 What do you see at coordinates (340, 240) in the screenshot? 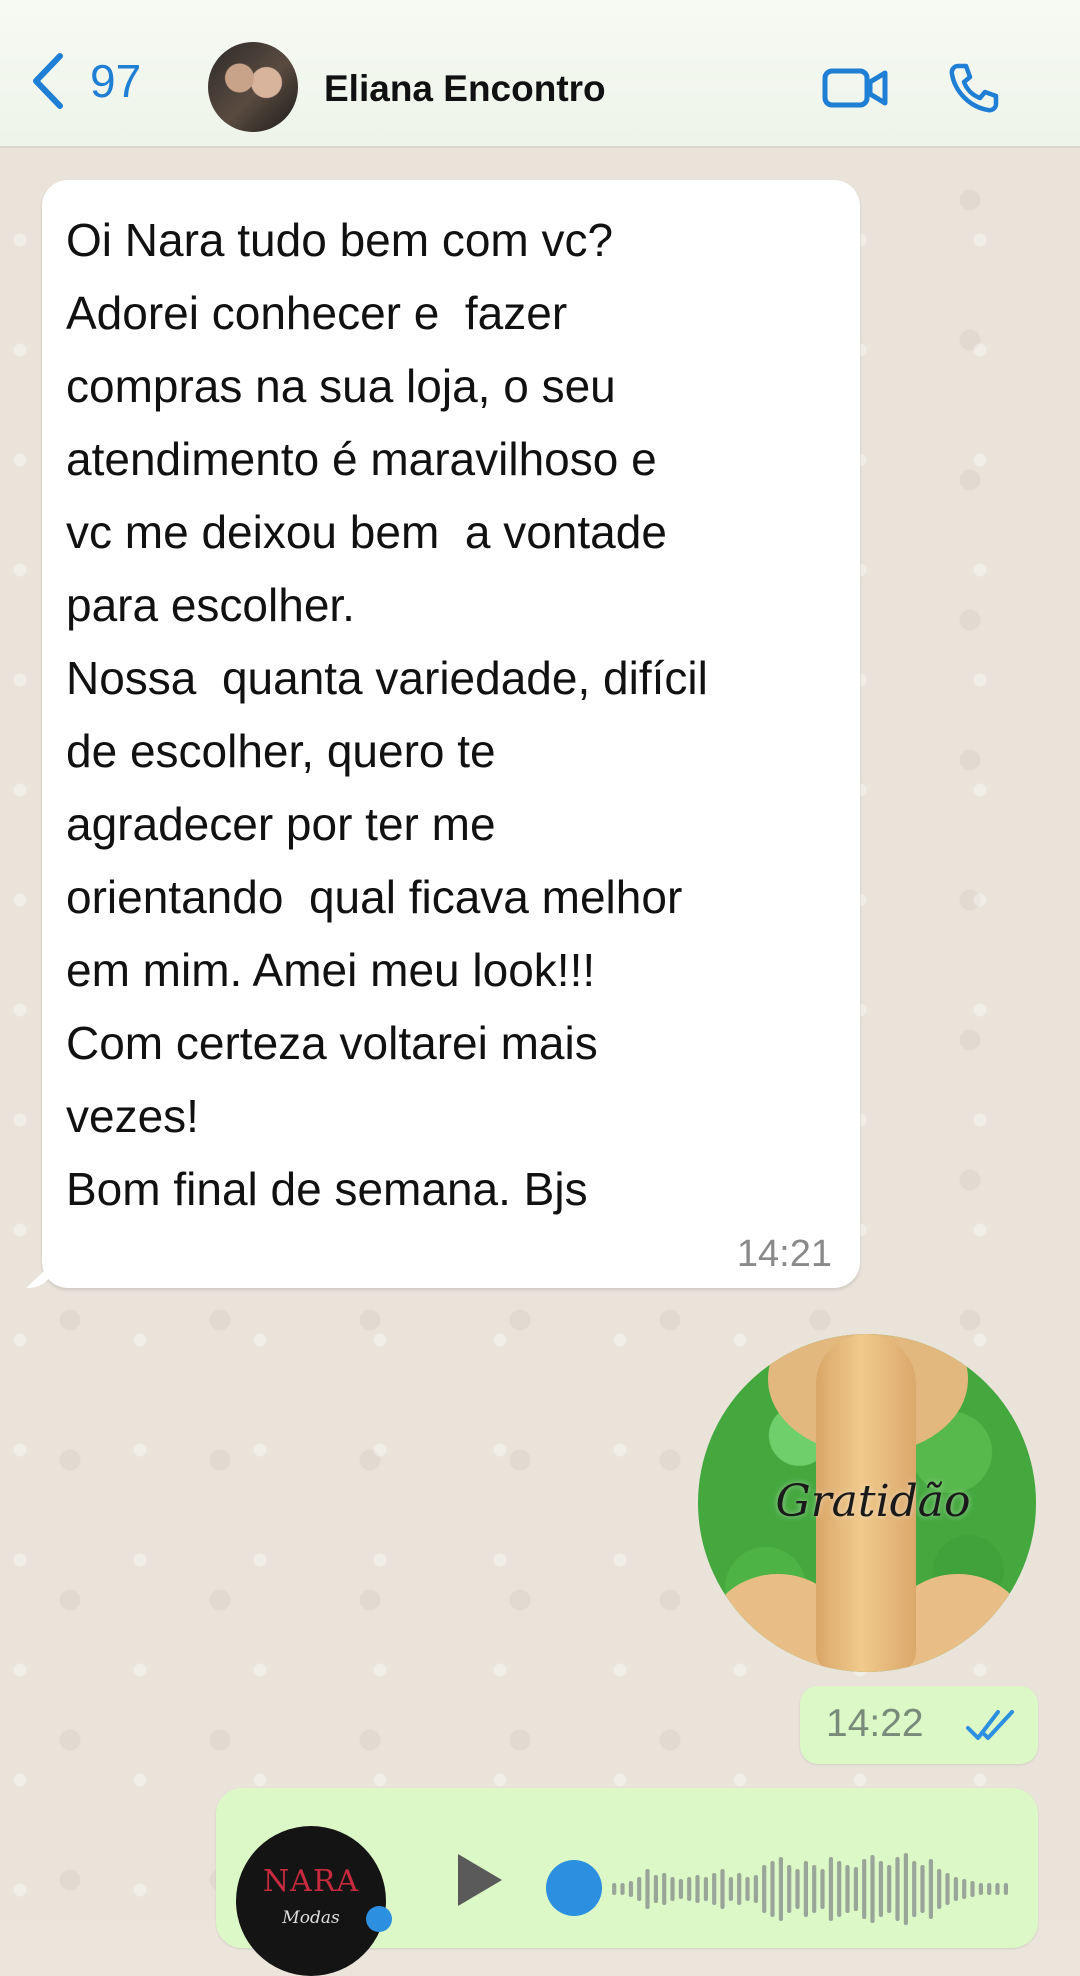
I see `message-line: Oi Nara tudo bem com vc?` at bounding box center [340, 240].